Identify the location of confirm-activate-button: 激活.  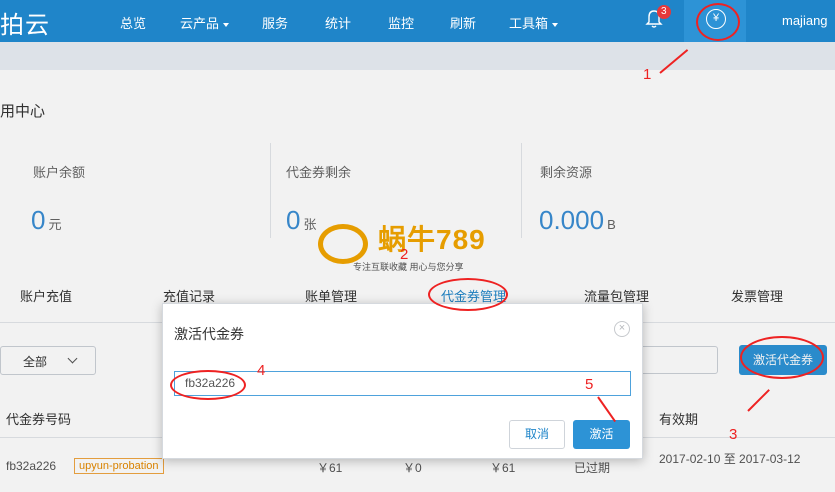
(601, 434).